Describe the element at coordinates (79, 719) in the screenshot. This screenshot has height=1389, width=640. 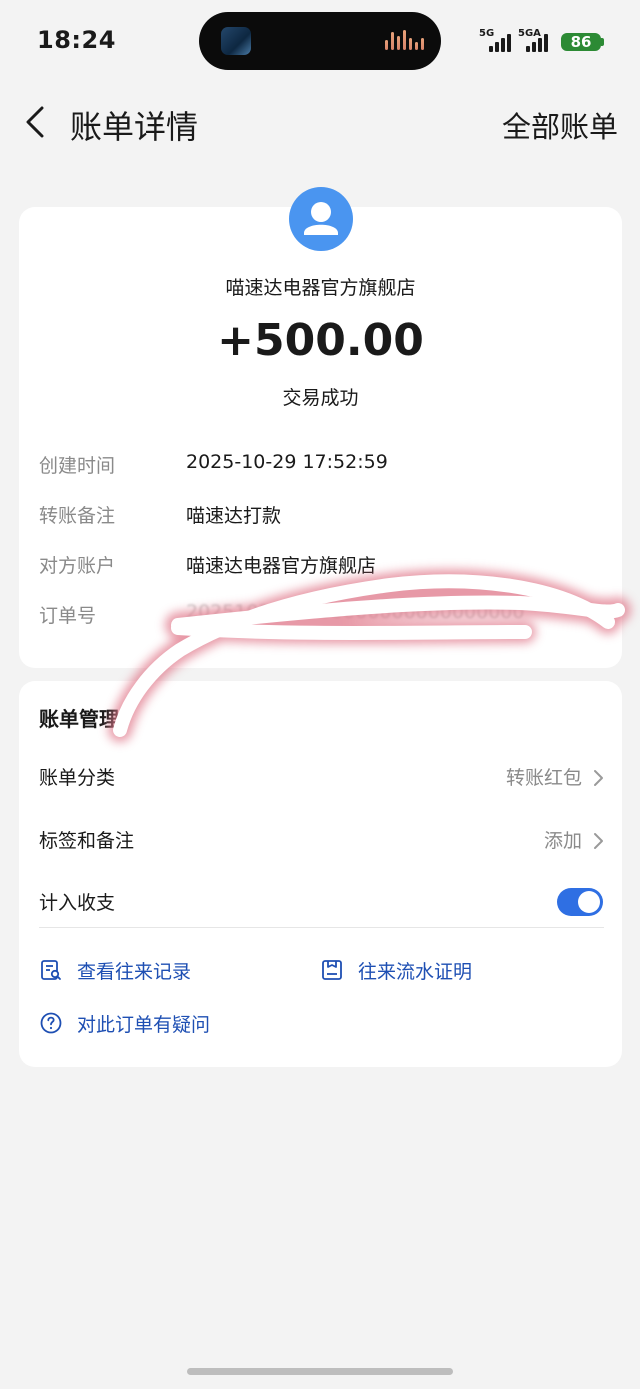
I see `section-title: 账单管理` at that location.